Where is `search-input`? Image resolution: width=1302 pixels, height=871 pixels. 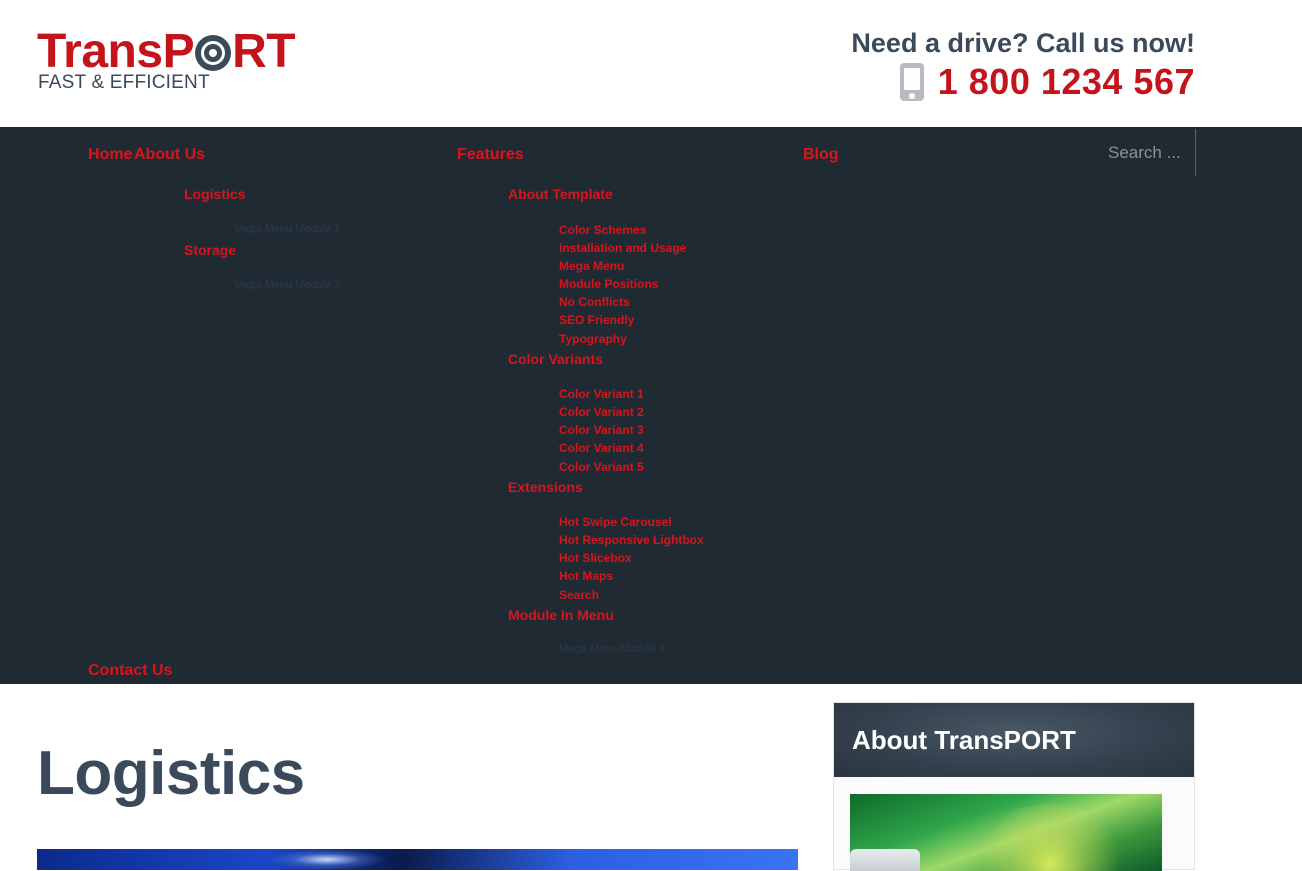 search-input is located at coordinates (1146, 152).